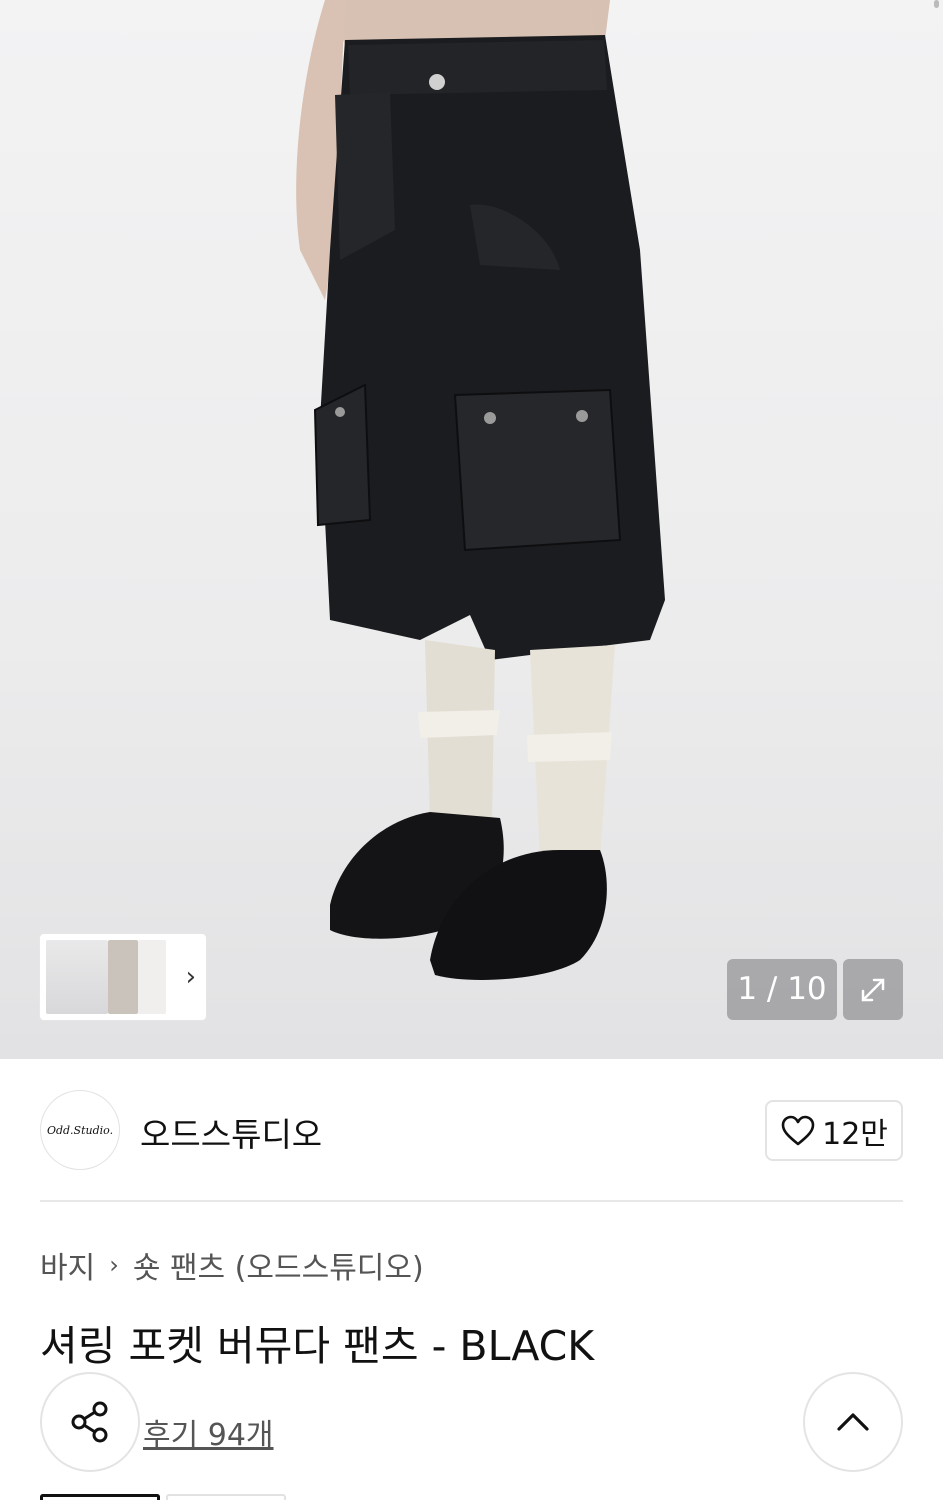 Image resolution: width=943 pixels, height=1500 pixels. I want to click on share-button, so click(90, 1422).